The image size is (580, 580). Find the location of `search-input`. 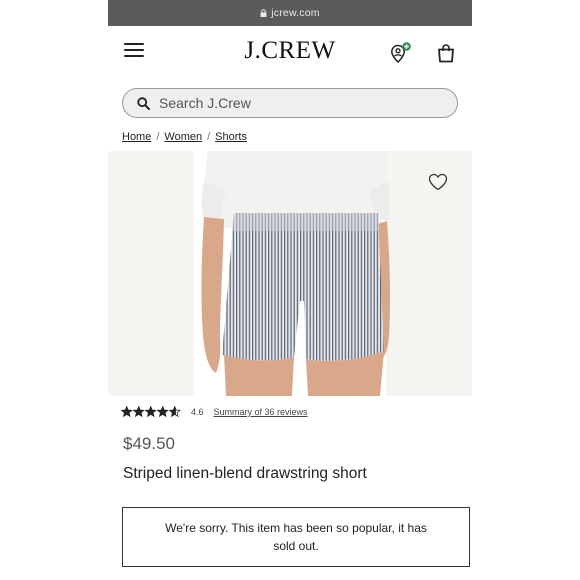

search-input is located at coordinates (289, 103).